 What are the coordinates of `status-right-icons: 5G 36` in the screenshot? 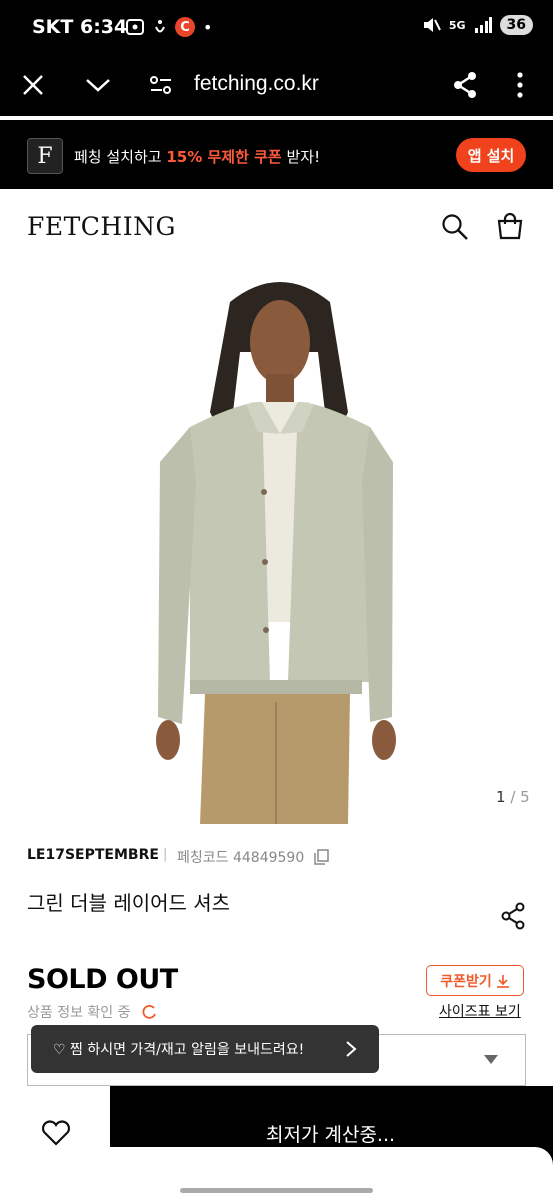 It's located at (477, 25).